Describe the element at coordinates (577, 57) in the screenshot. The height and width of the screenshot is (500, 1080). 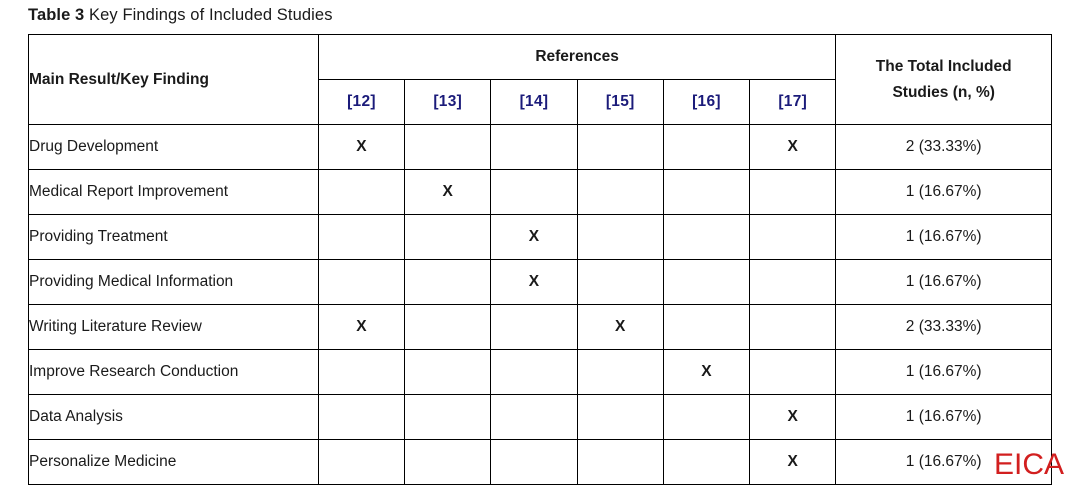
I see `header-references-group: References` at that location.